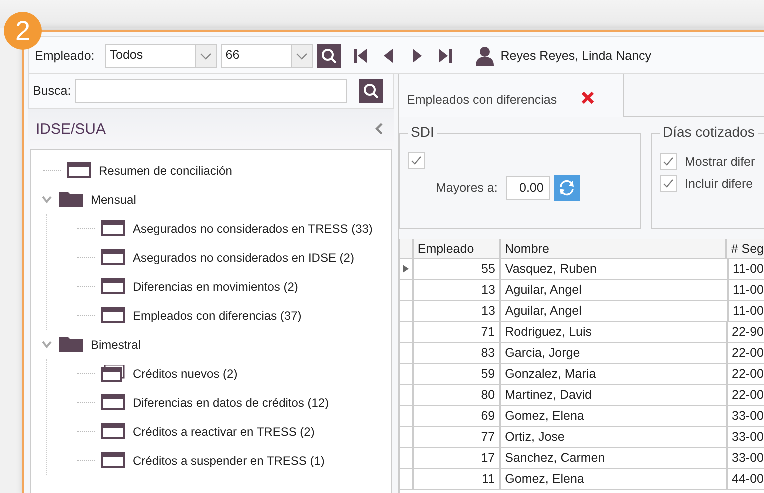 The width and height of the screenshot is (764, 493). Describe the element at coordinates (458, 269) in the screenshot. I see `table-cell: 55` at that location.